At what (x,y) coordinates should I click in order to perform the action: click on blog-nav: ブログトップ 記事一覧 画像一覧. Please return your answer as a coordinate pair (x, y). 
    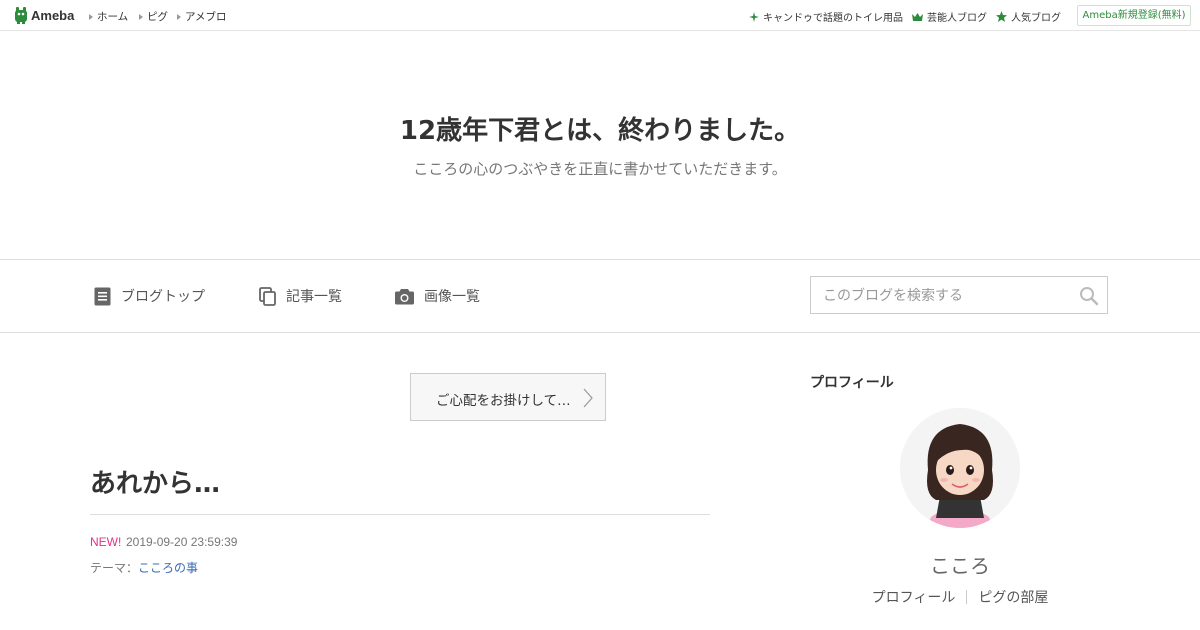
    Looking at the image, I should click on (600, 296).